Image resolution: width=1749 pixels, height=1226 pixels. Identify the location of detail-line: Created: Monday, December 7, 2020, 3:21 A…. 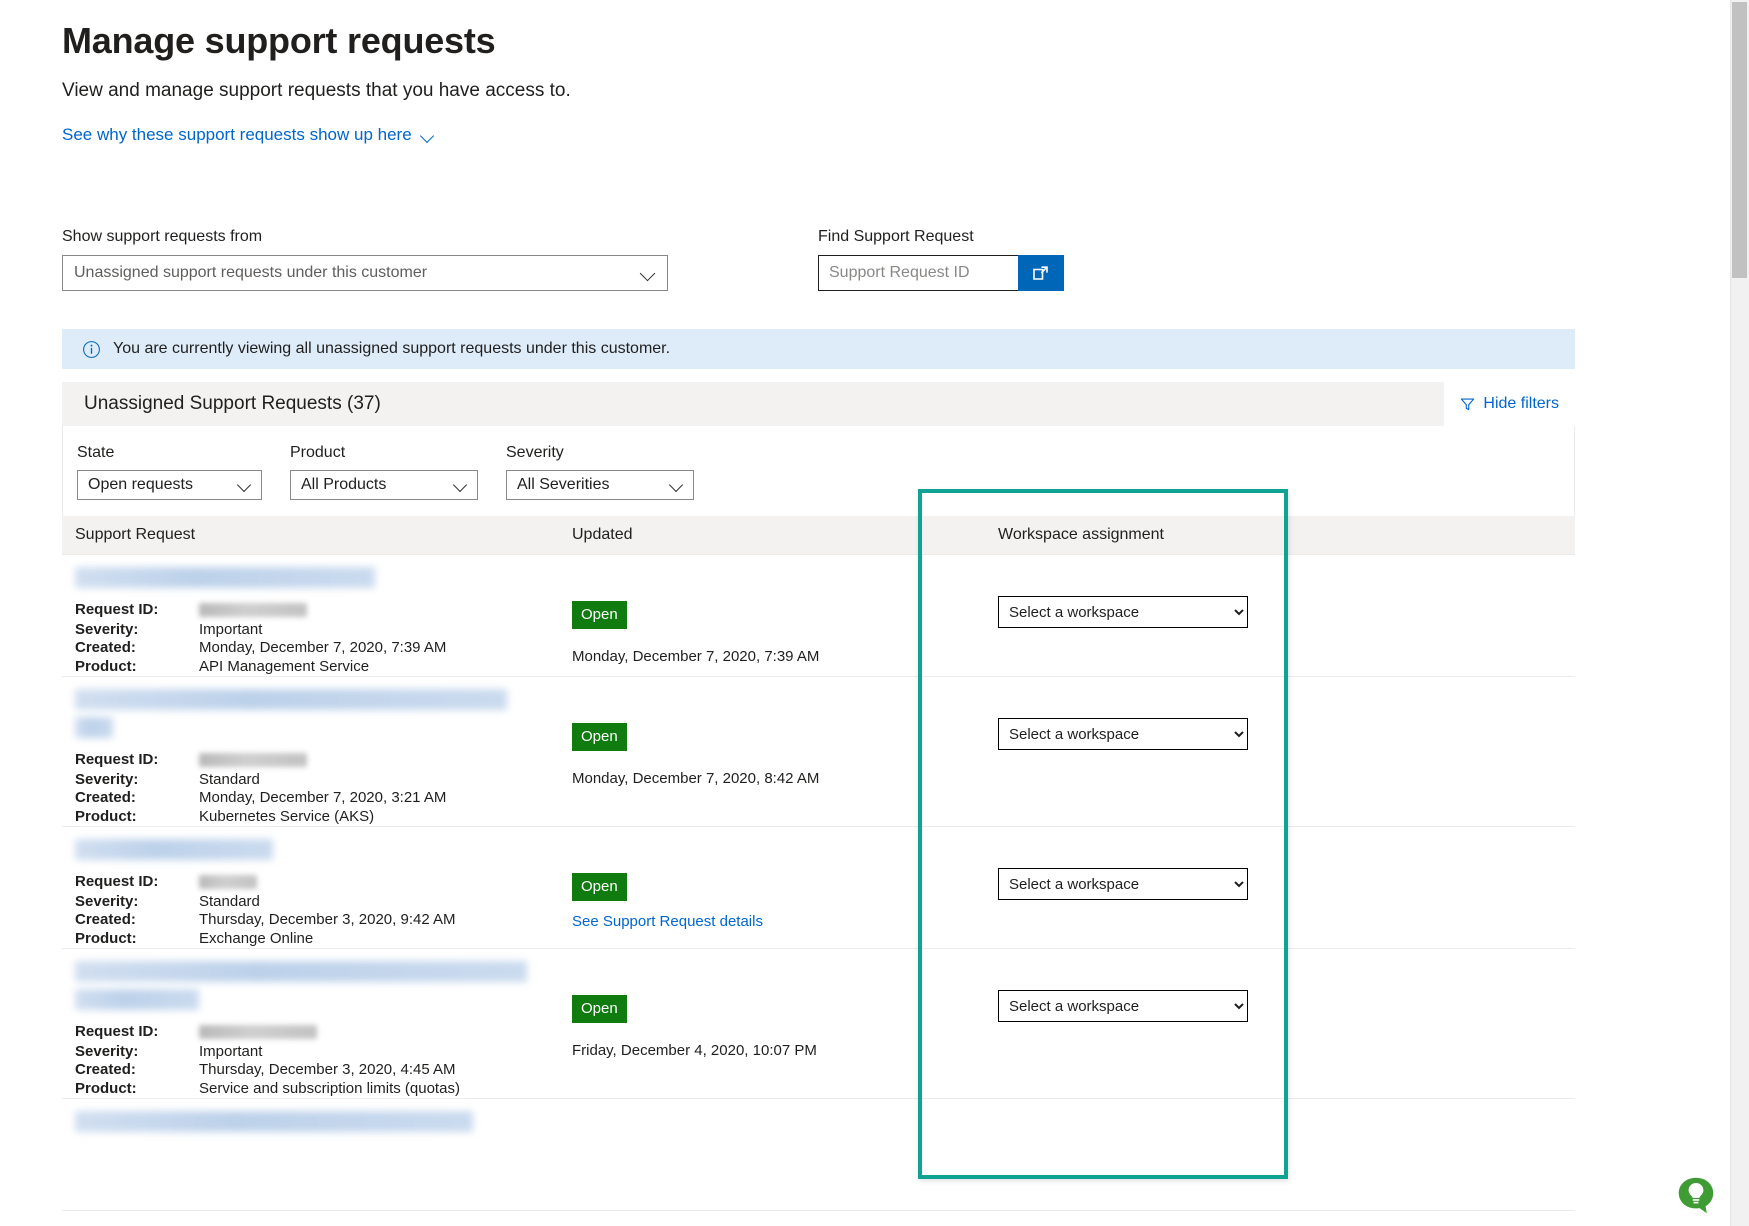
(323, 798).